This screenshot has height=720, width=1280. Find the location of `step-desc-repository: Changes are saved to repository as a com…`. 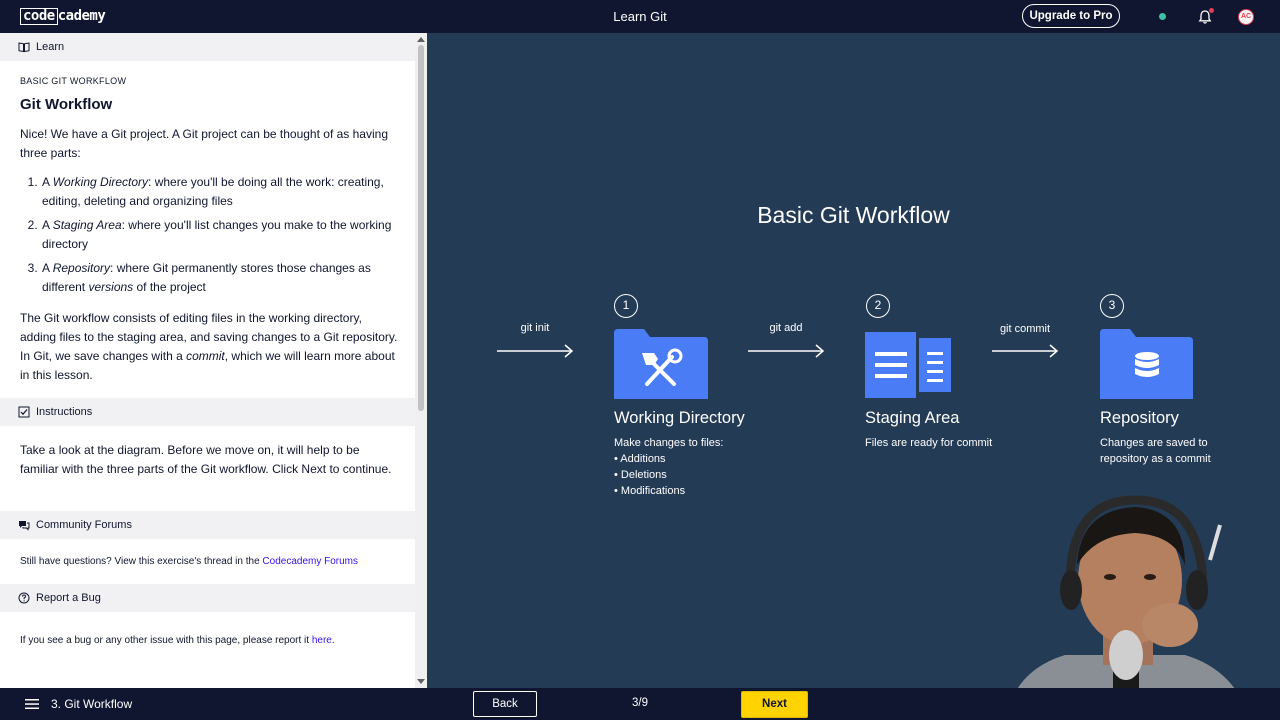

step-desc-repository: Changes are saved to repository as a com… is located at coordinates (1155, 451).